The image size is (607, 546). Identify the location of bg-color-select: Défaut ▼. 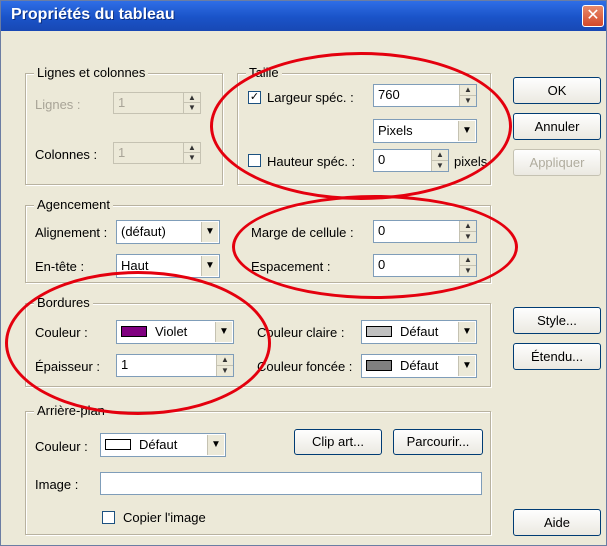
(163, 445).